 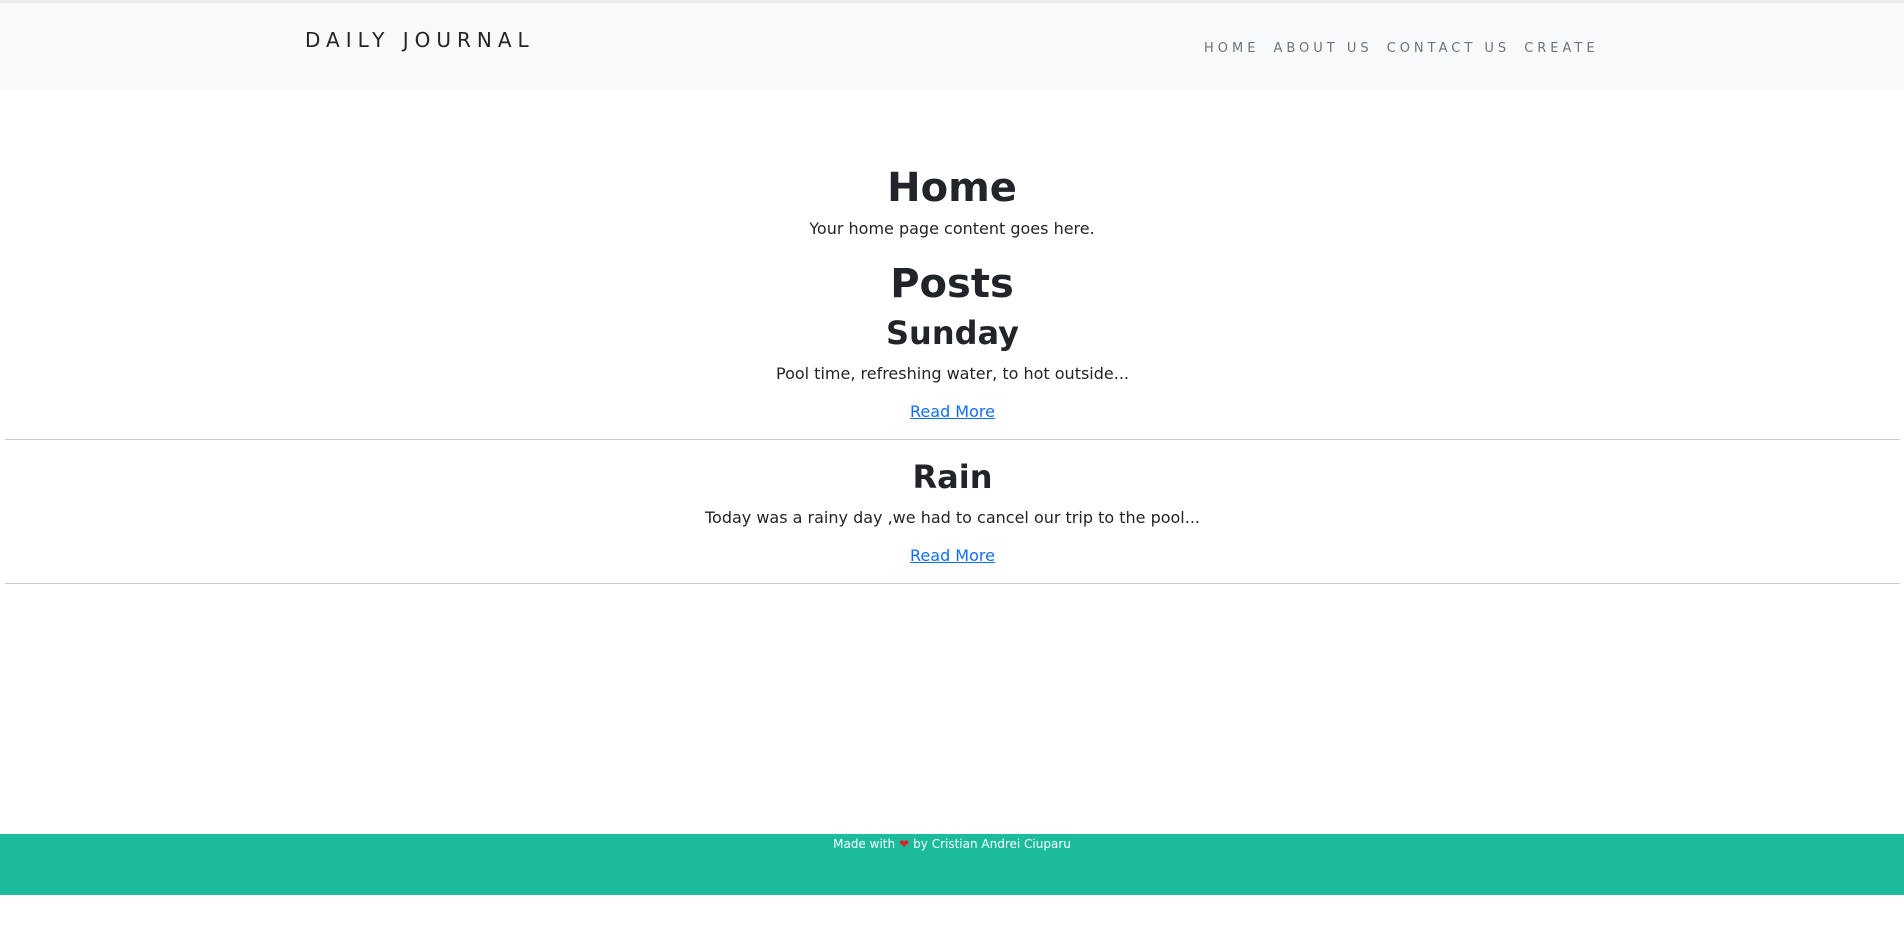 I want to click on post-title: Rain, so click(x=952, y=477).